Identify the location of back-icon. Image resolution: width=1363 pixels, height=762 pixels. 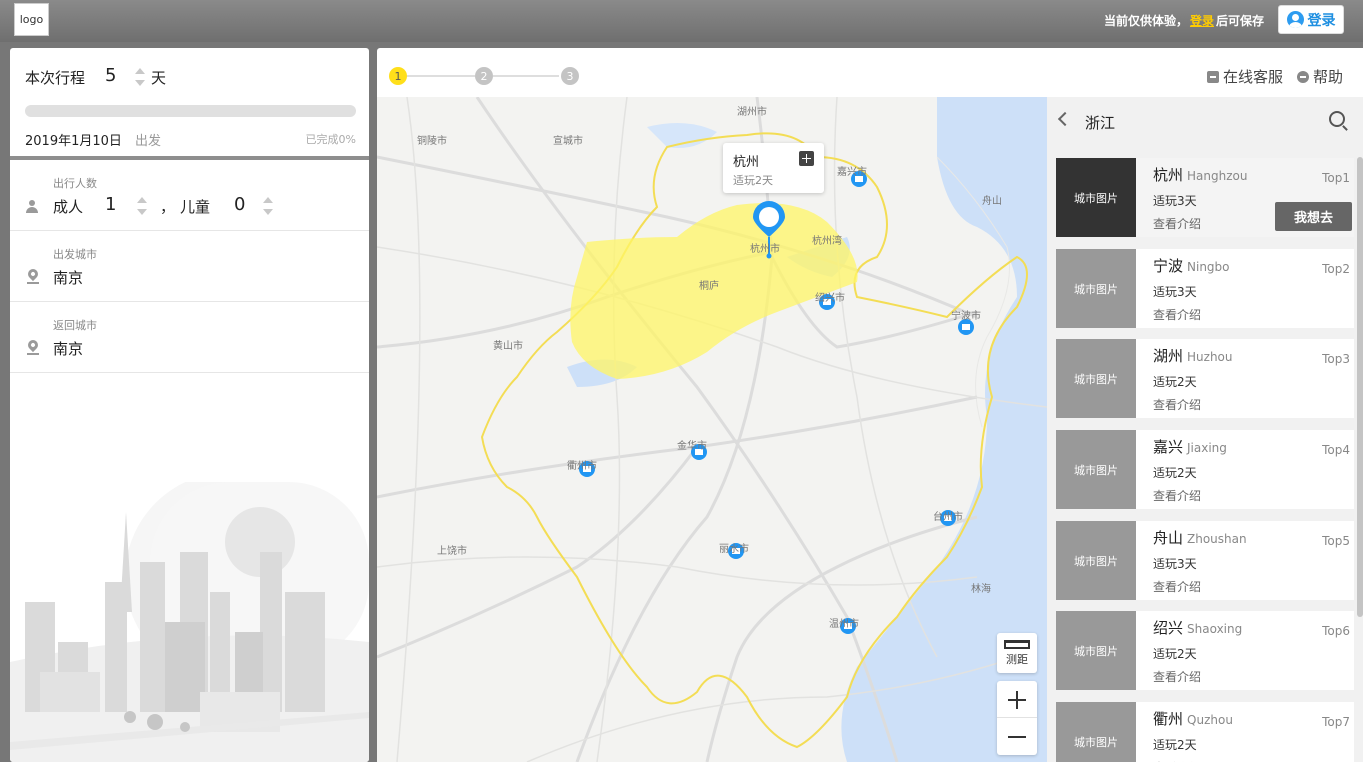
(1065, 119).